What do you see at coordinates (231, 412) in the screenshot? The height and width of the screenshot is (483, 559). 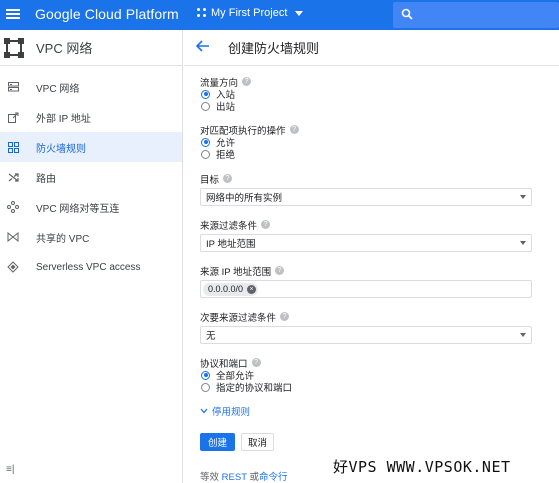 I see `disable-rule-label: 停用规则` at bounding box center [231, 412].